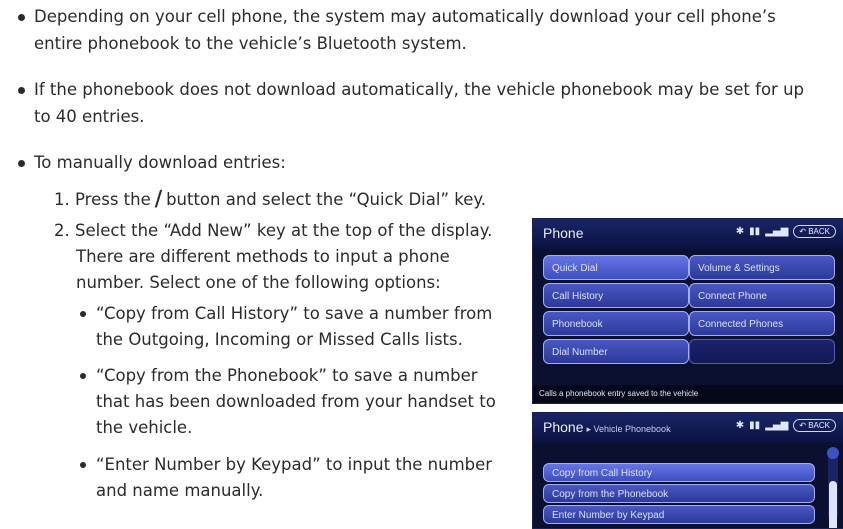 Image resolution: width=843 pixels, height=529 pixels. What do you see at coordinates (616, 323) in the screenshot?
I see `phonebook-button: Phonebook` at bounding box center [616, 323].